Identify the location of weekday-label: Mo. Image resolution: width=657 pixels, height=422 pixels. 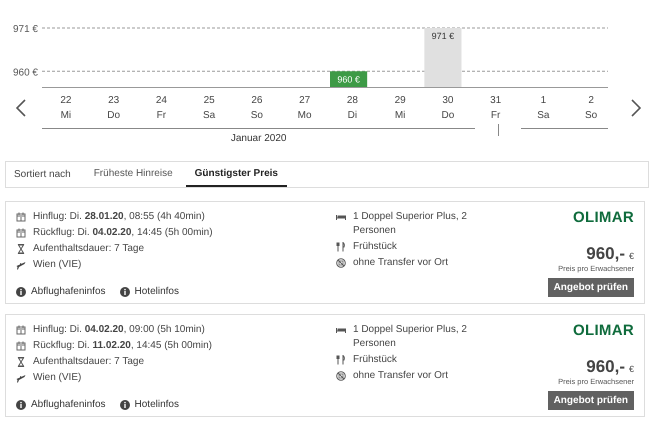
(305, 115).